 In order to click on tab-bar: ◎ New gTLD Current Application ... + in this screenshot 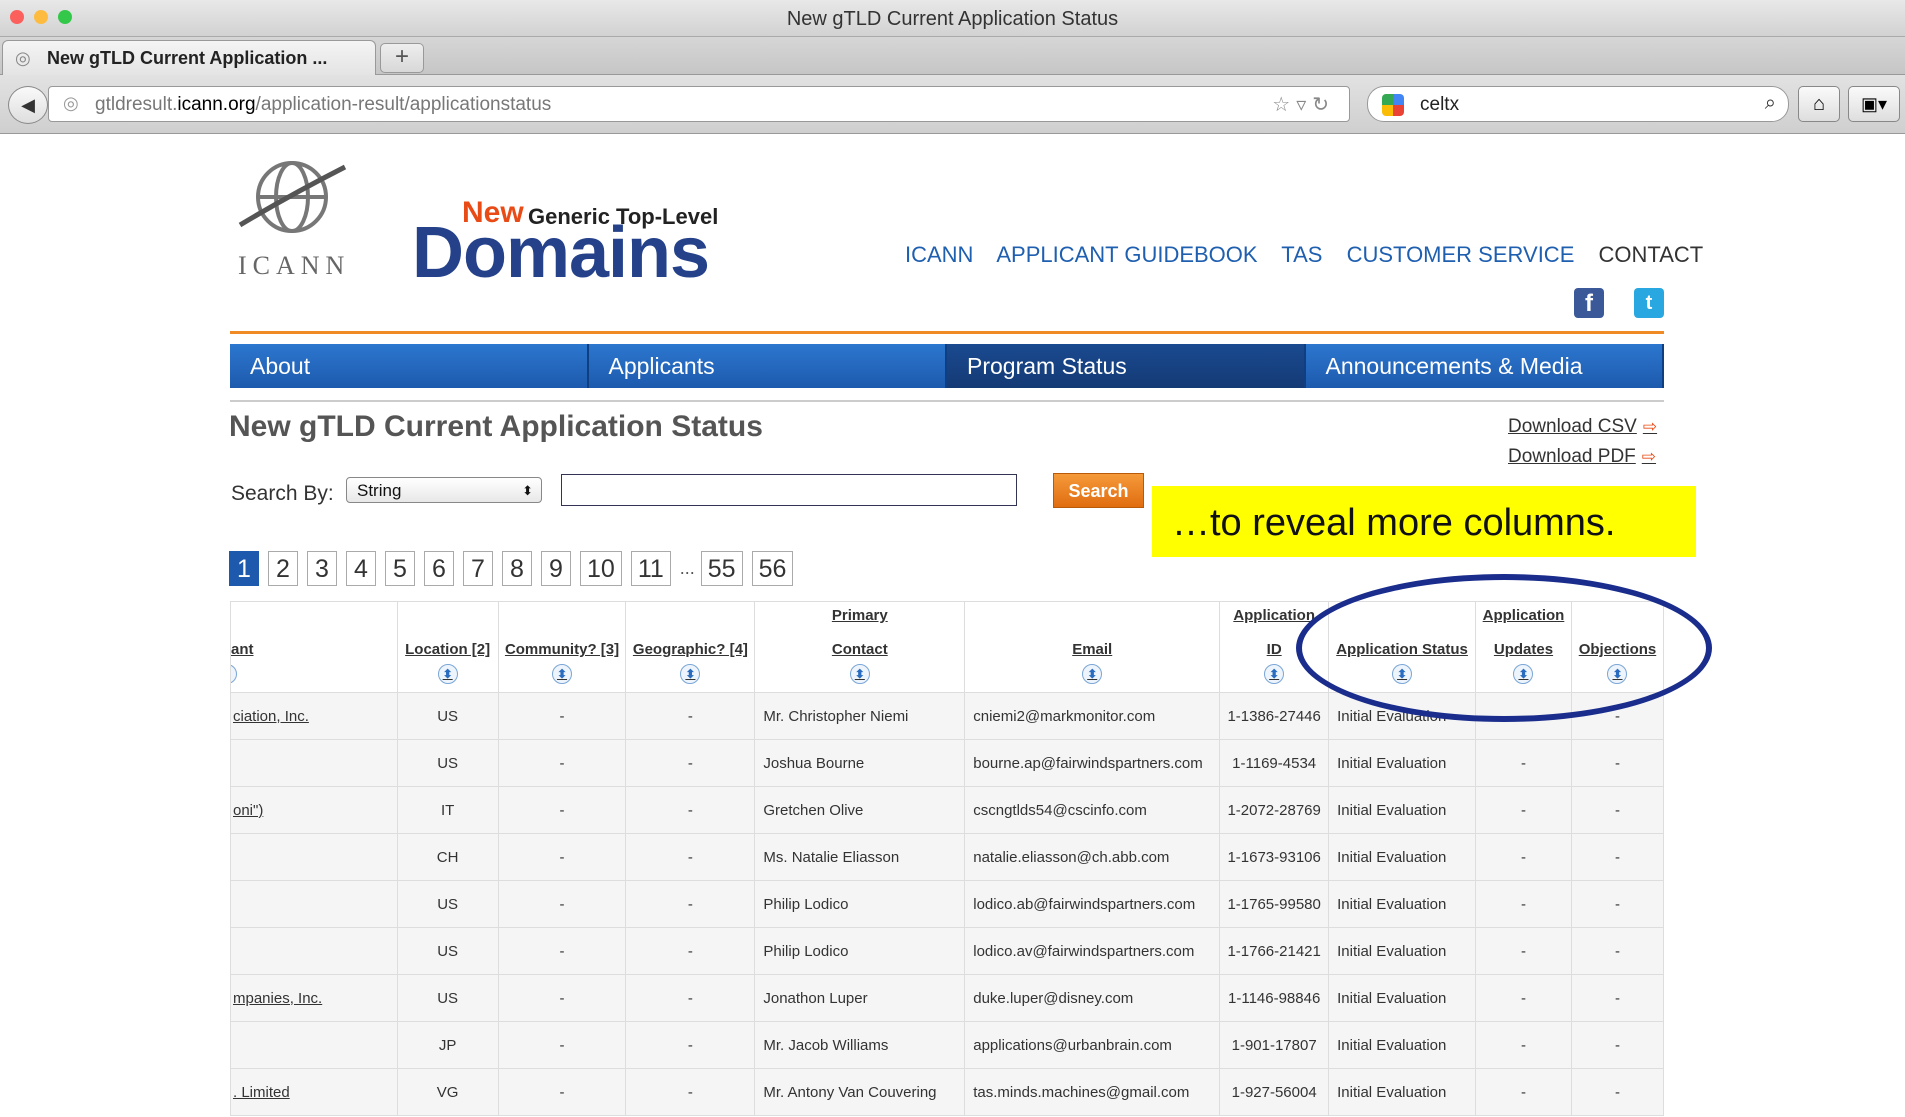, I will do `click(952, 56)`.